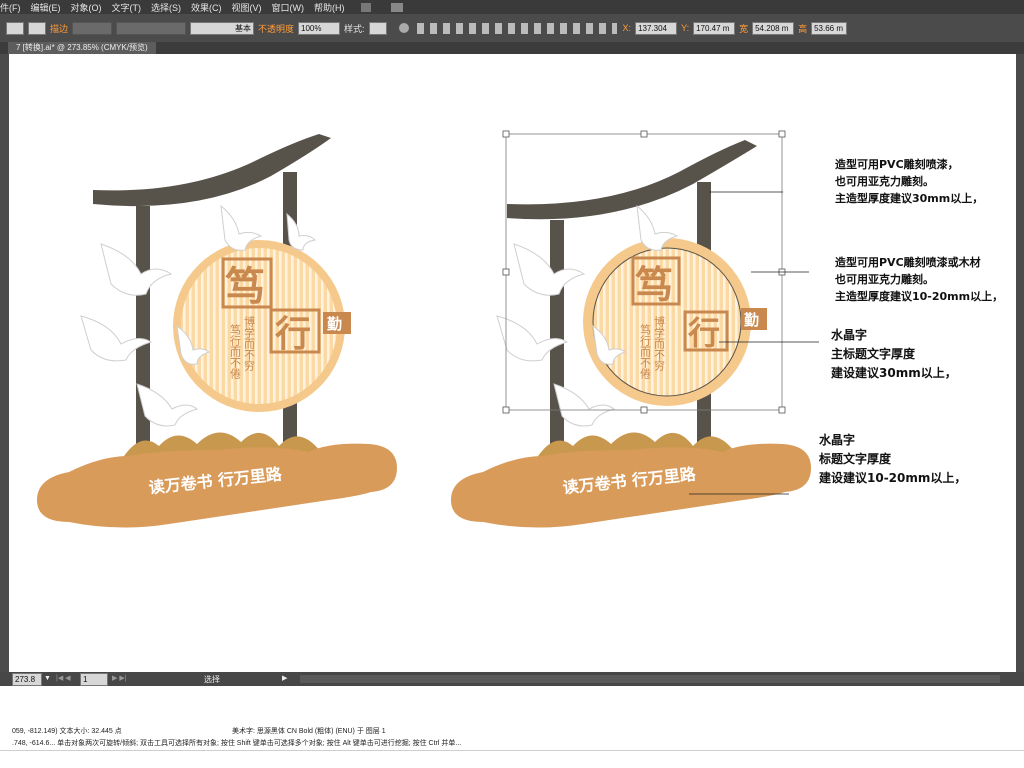 Image resolution: width=1024 pixels, height=768 pixels. I want to click on stroke-label: 描边, so click(59, 28).